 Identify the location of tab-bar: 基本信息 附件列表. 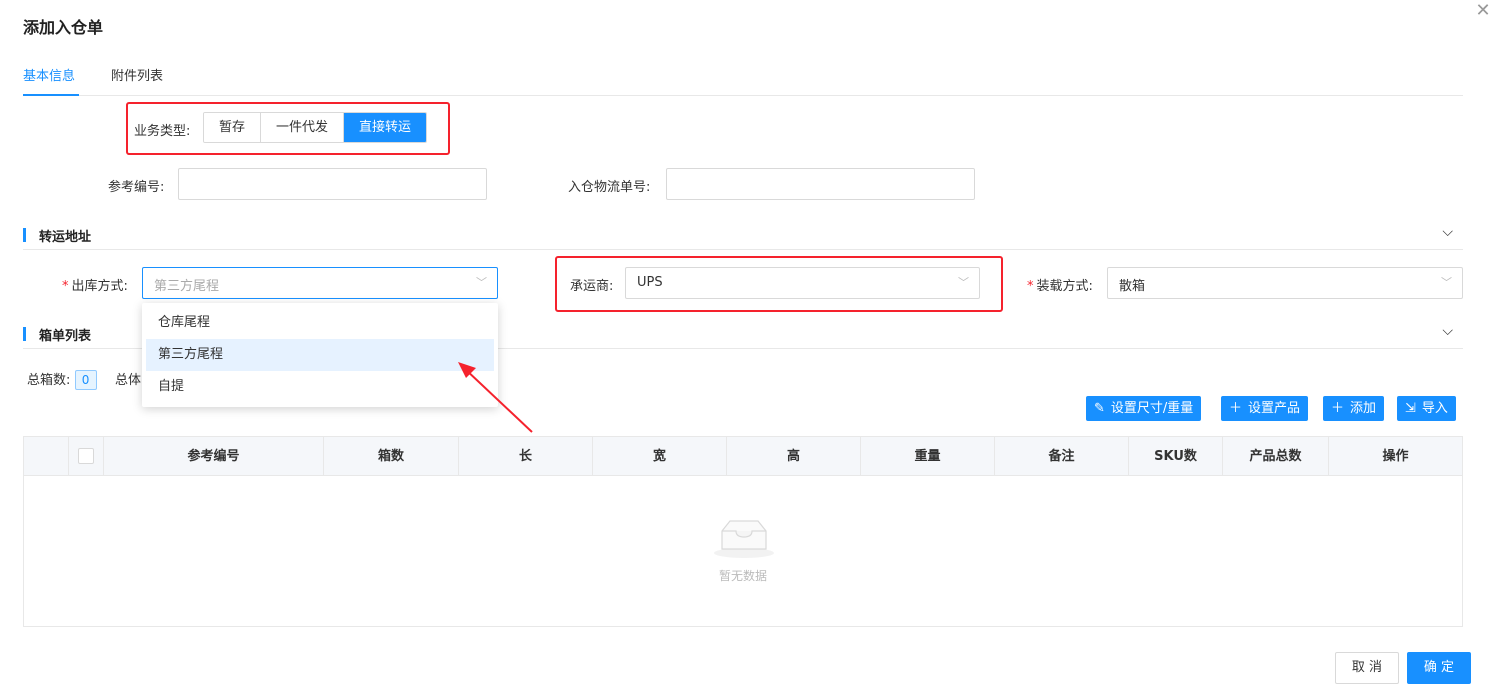
(743, 78).